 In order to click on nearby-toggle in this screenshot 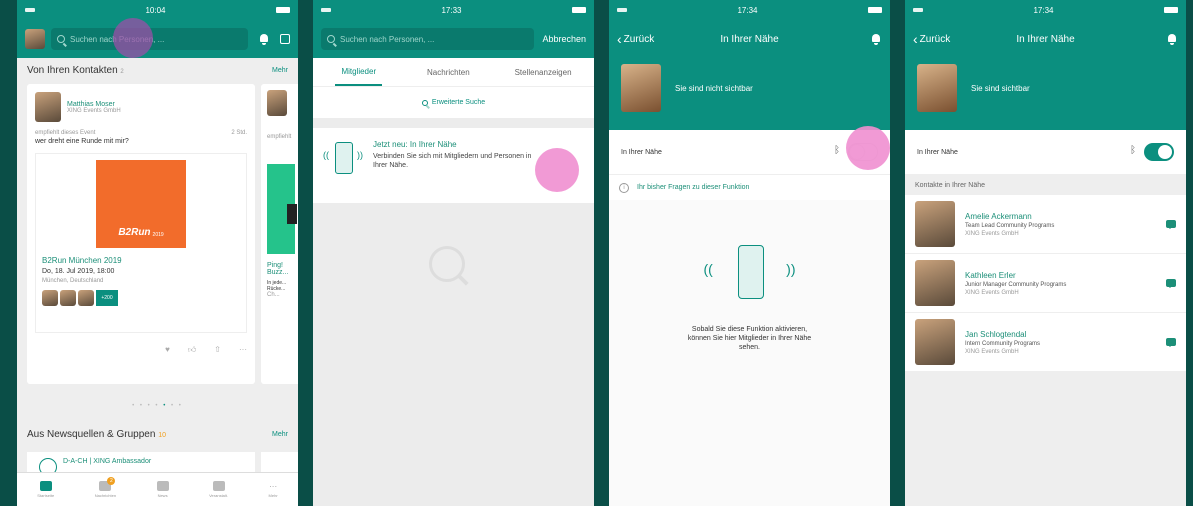, I will do `click(1159, 152)`.